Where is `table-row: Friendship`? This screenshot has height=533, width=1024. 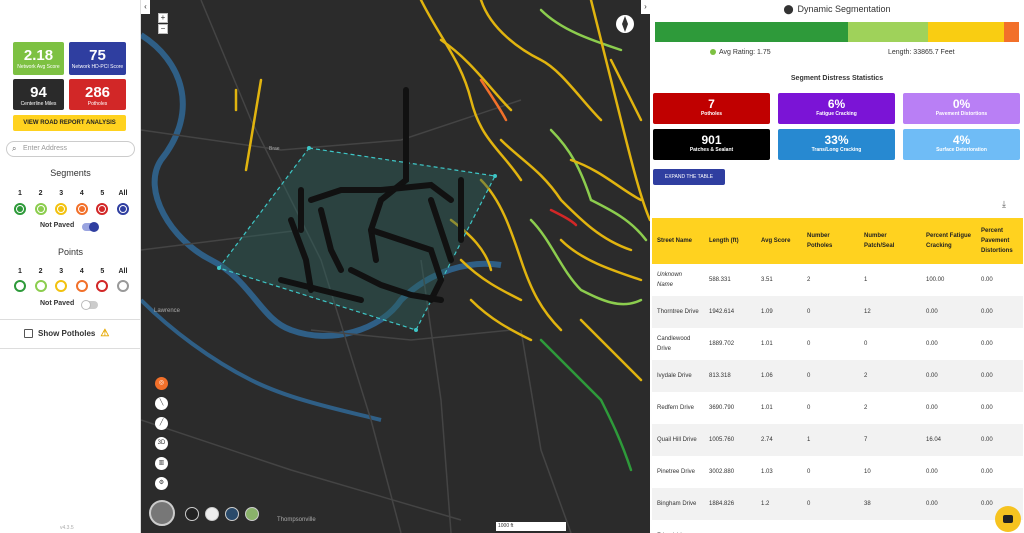 table-row: Friendship is located at coordinates (837, 526).